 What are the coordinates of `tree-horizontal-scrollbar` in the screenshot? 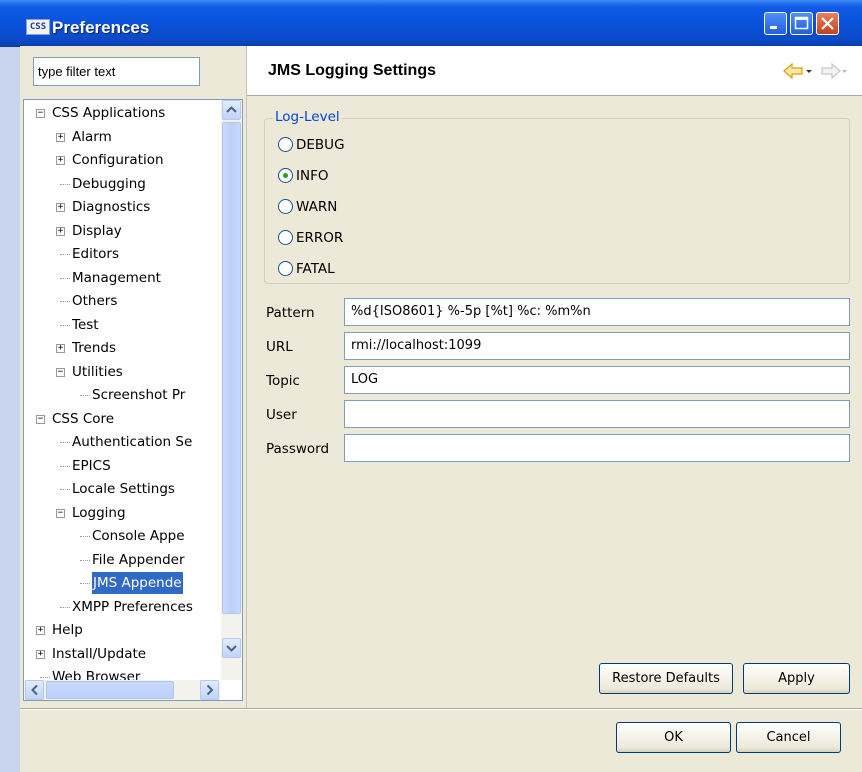 It's located at (122, 690).